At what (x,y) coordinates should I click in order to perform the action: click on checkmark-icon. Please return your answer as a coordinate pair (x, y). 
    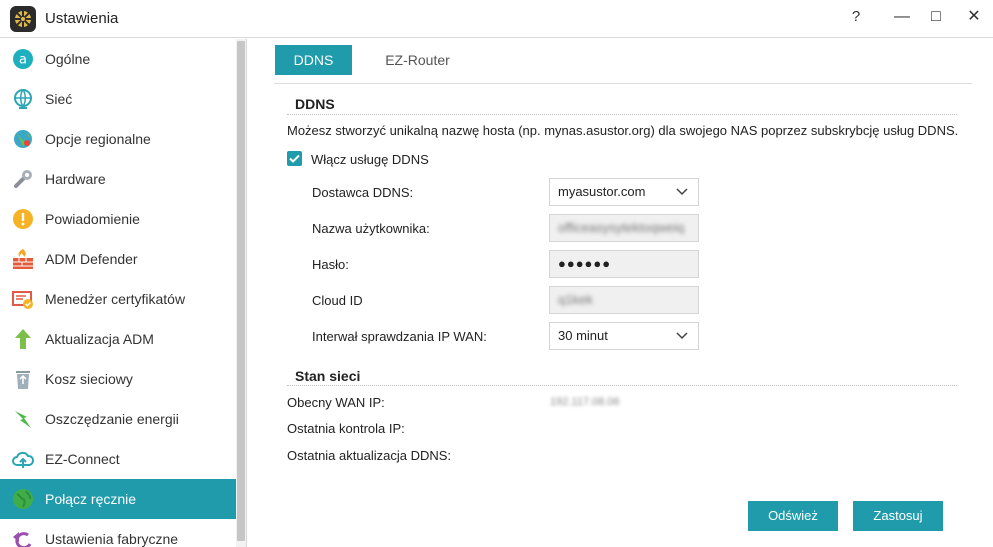
    Looking at the image, I should click on (294, 158).